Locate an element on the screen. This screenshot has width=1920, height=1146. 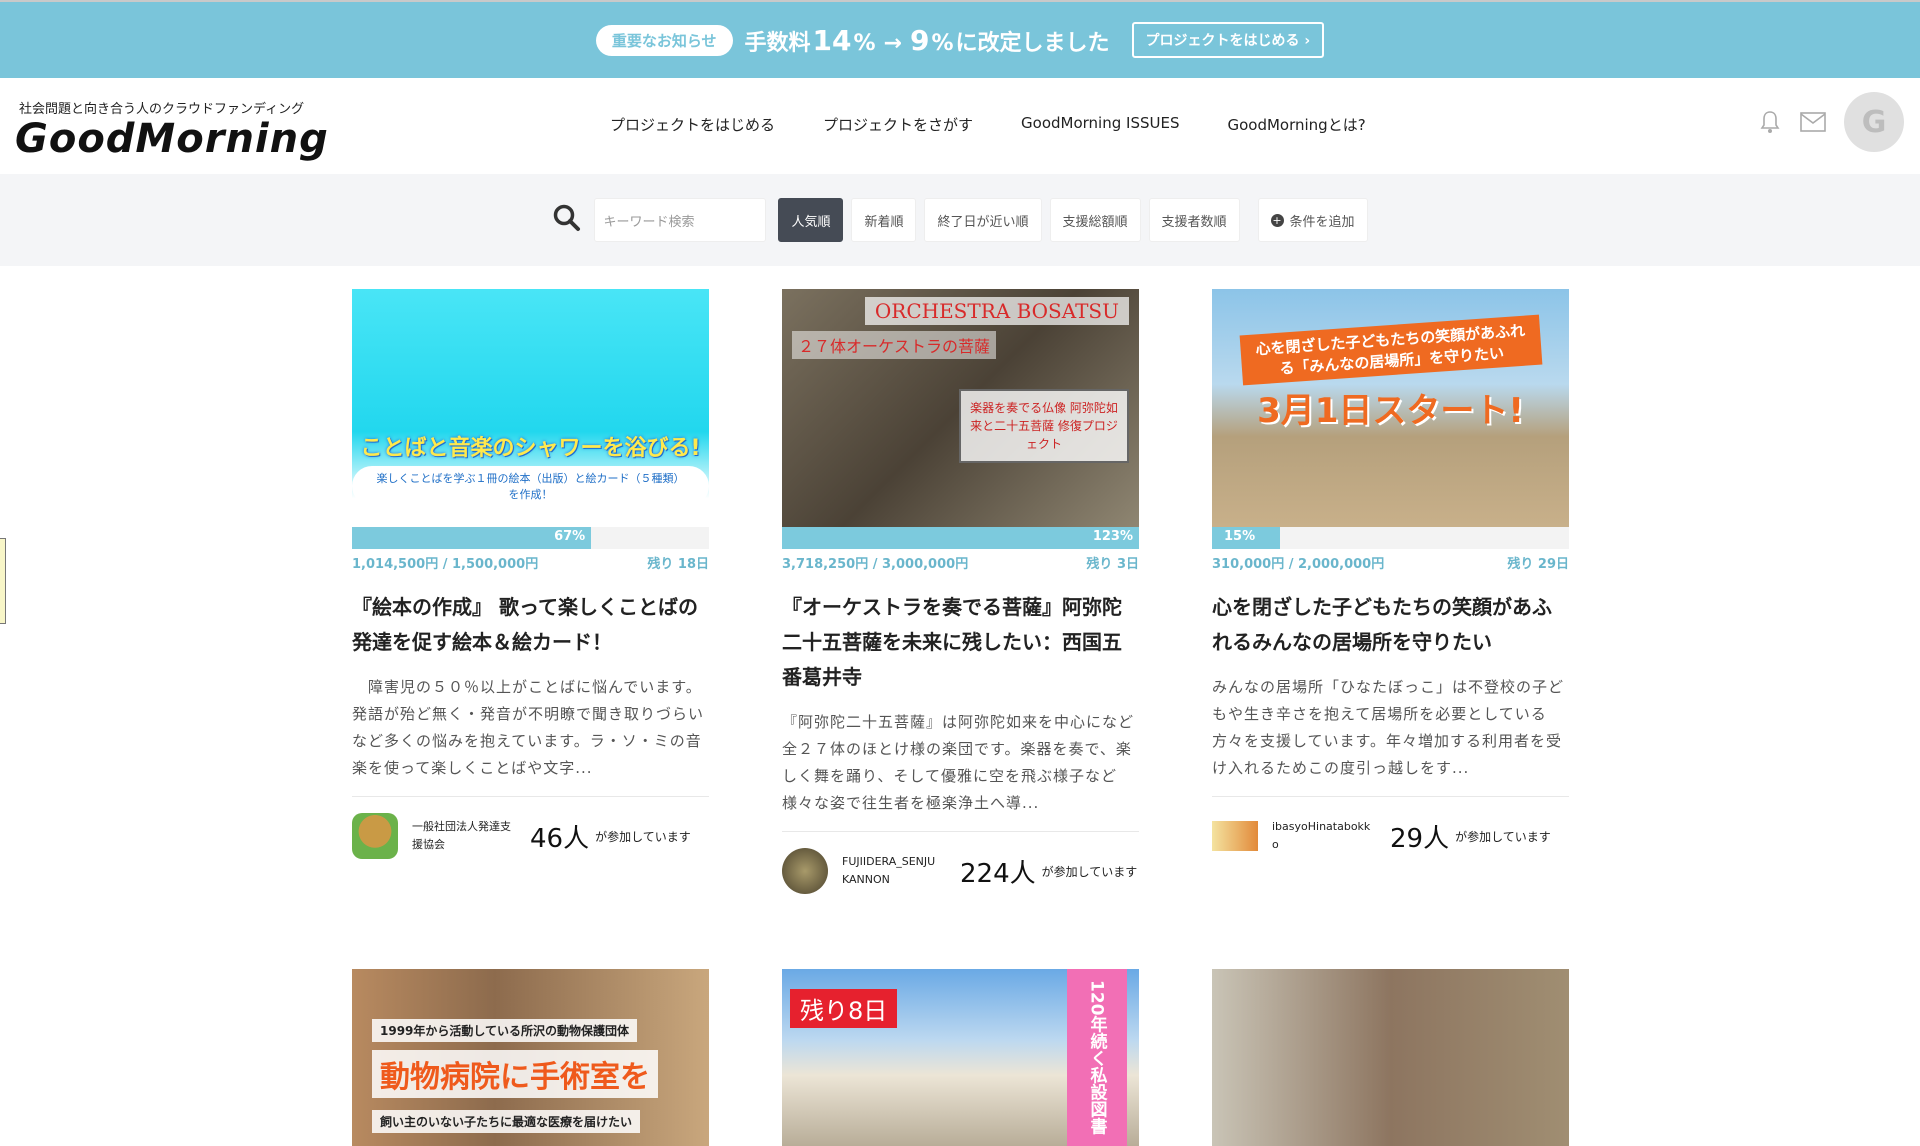
progress-bar: 123% is located at coordinates (960, 538).